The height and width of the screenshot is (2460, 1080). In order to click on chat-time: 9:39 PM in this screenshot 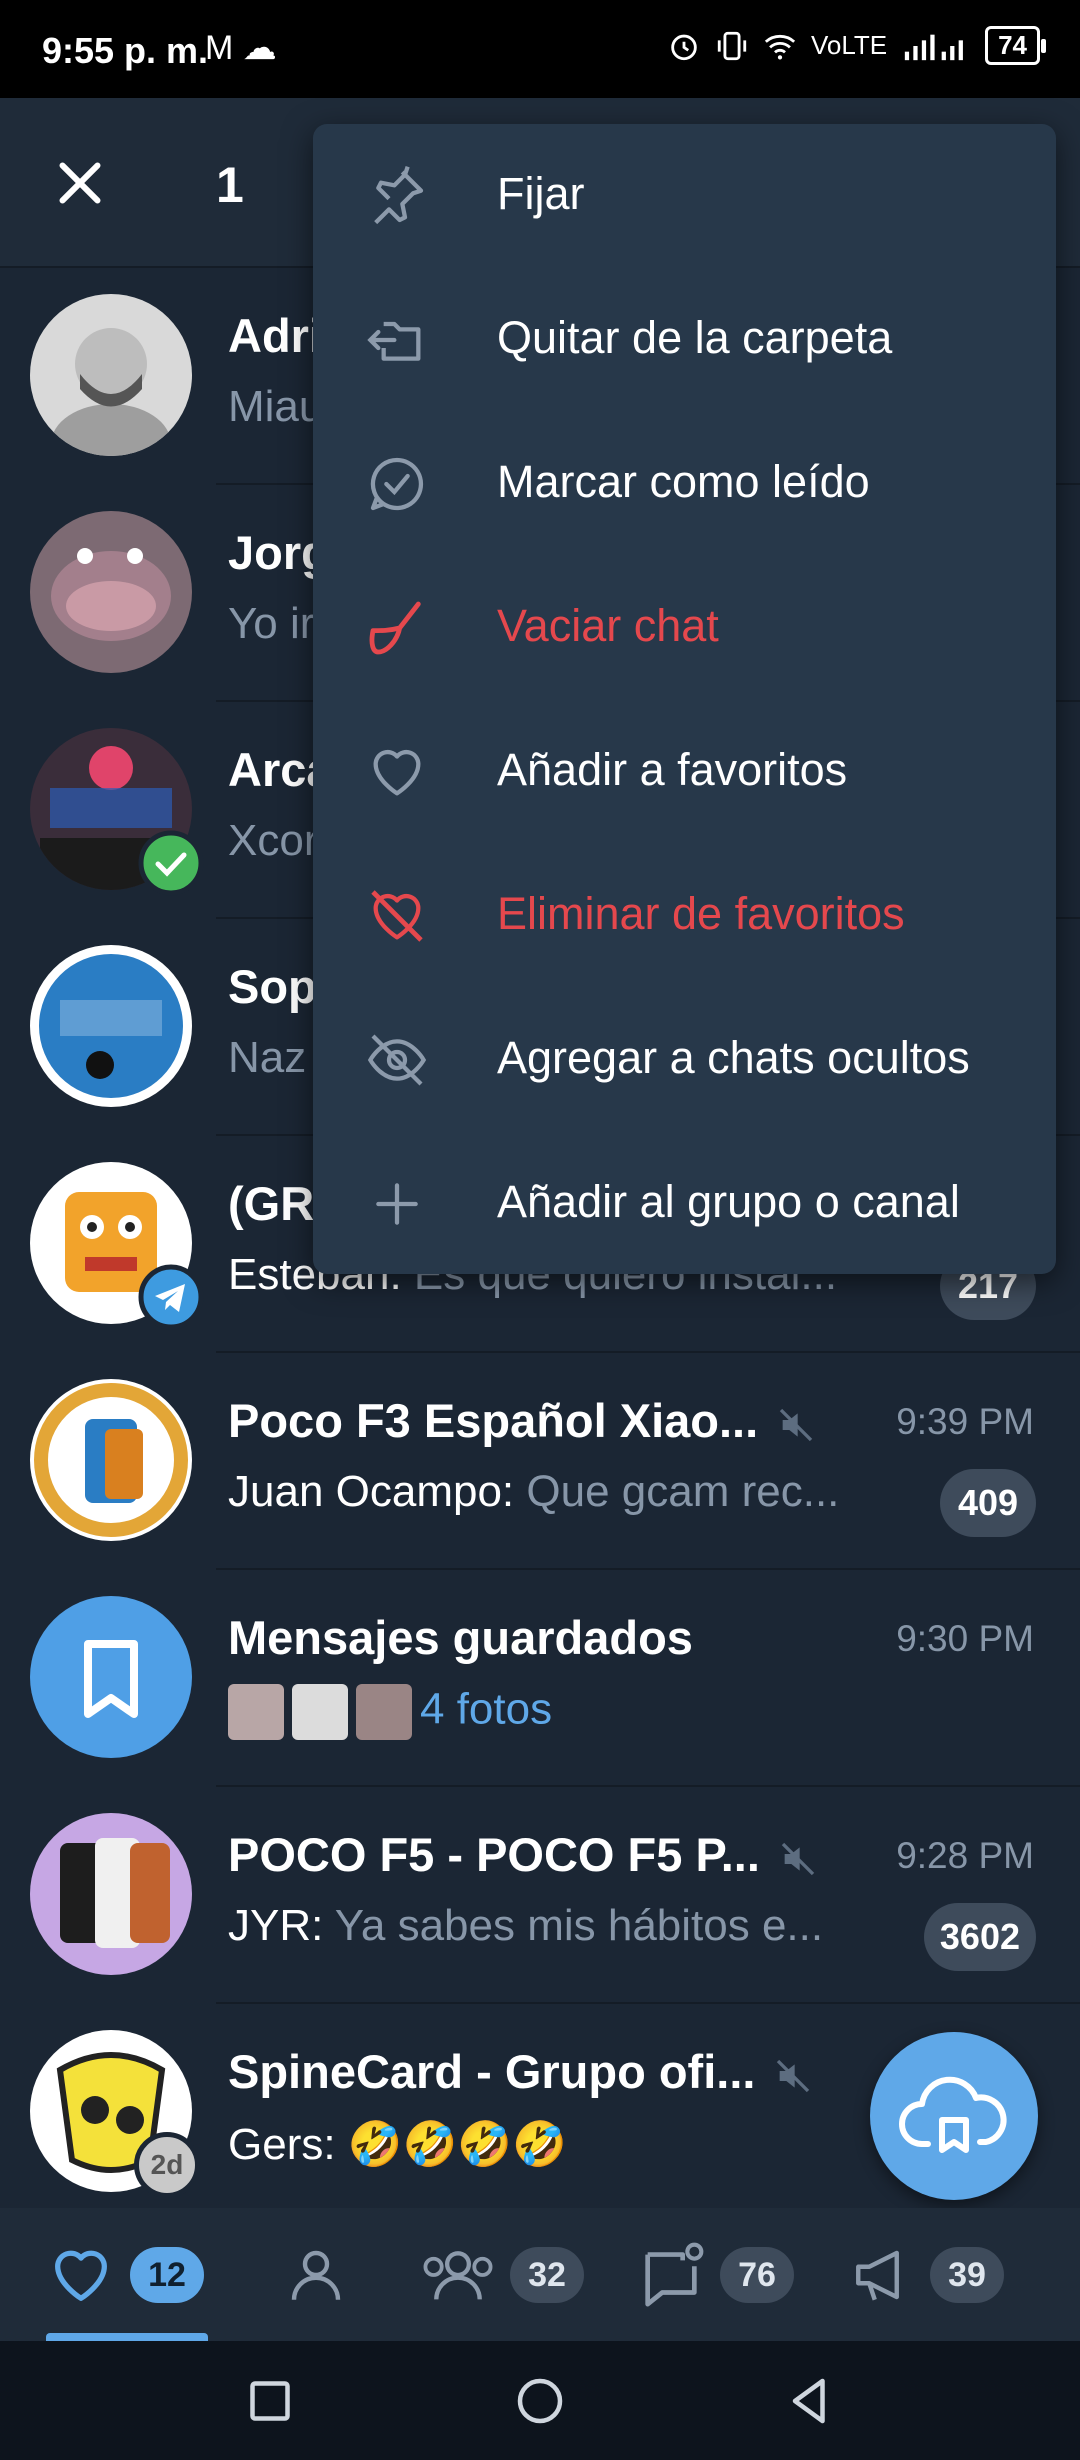, I will do `click(965, 1421)`.